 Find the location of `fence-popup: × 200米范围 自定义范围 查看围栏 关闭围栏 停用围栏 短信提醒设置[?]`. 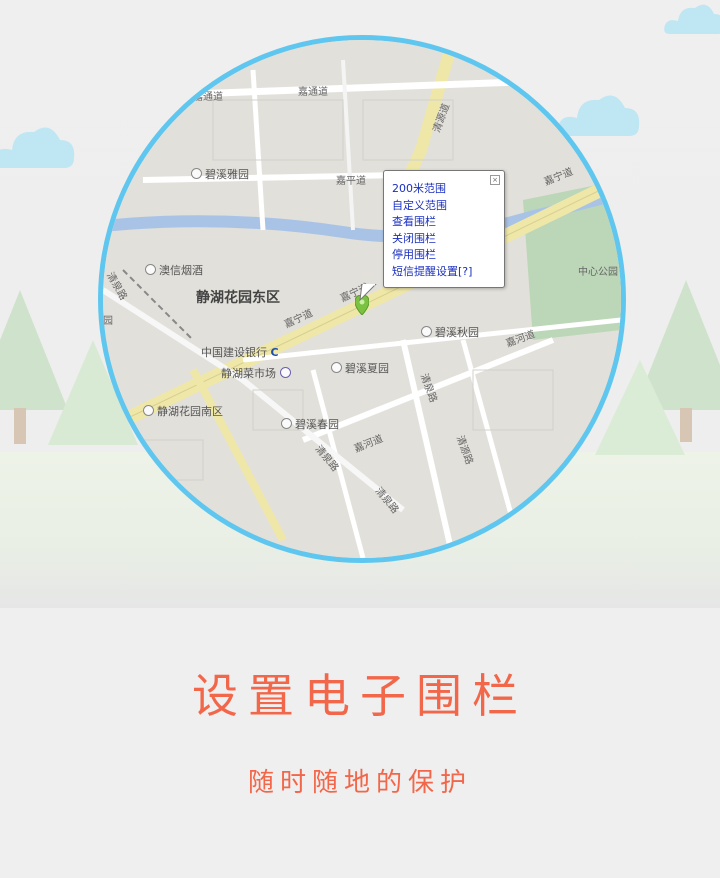

fence-popup: × 200米范围 自定义范围 查看围栏 关闭围栏 停用围栏 短信提醒设置[?] is located at coordinates (444, 229).